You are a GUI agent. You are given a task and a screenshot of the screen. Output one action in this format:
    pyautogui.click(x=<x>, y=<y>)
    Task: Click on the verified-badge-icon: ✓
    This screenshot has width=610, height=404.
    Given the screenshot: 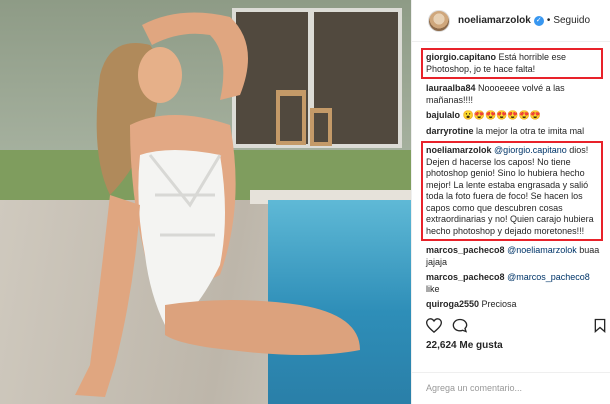 What is the action you would take?
    pyautogui.click(x=538, y=20)
    